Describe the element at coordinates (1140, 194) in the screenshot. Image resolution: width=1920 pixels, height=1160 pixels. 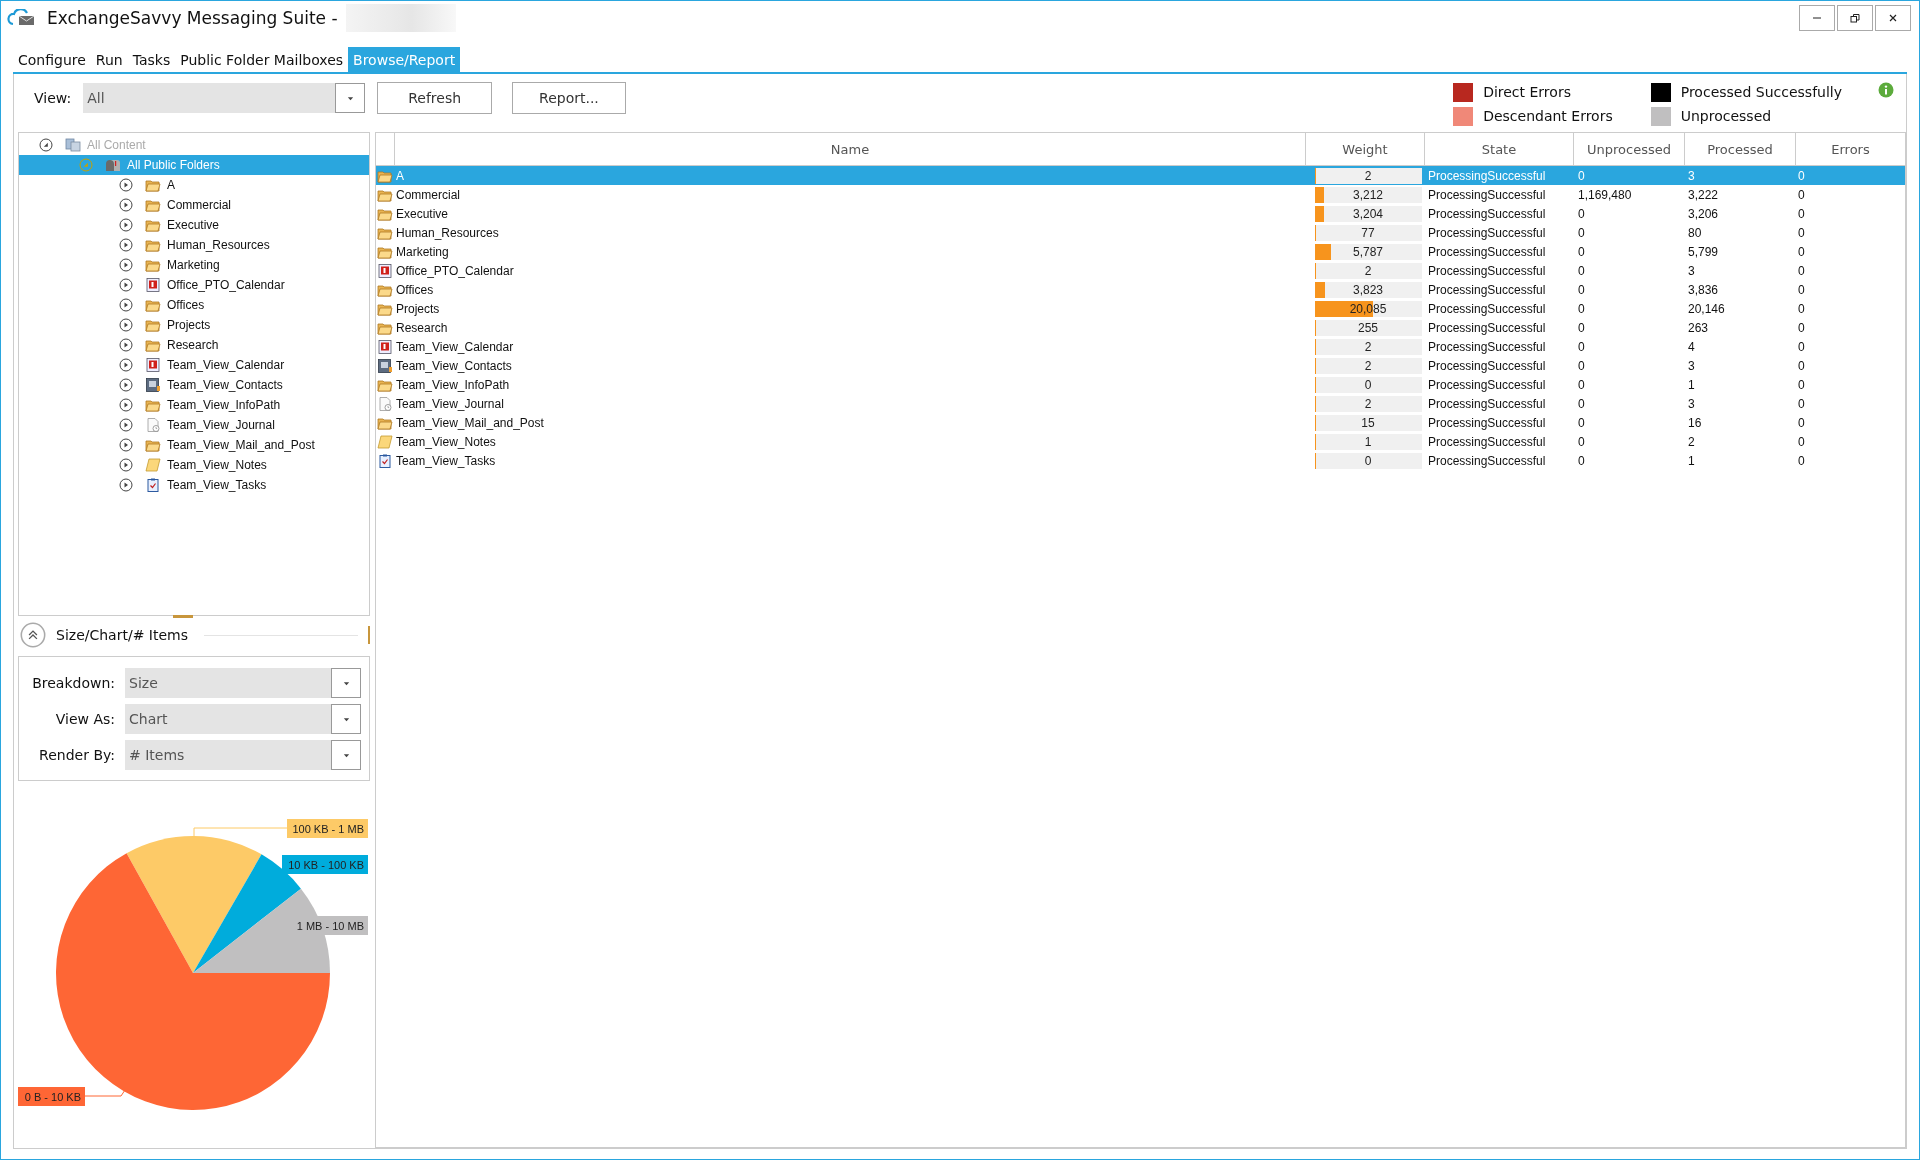
I see `table-row: Commercial 3,212 ProcessingSuccessful 1,169,480 3,222 0` at that location.